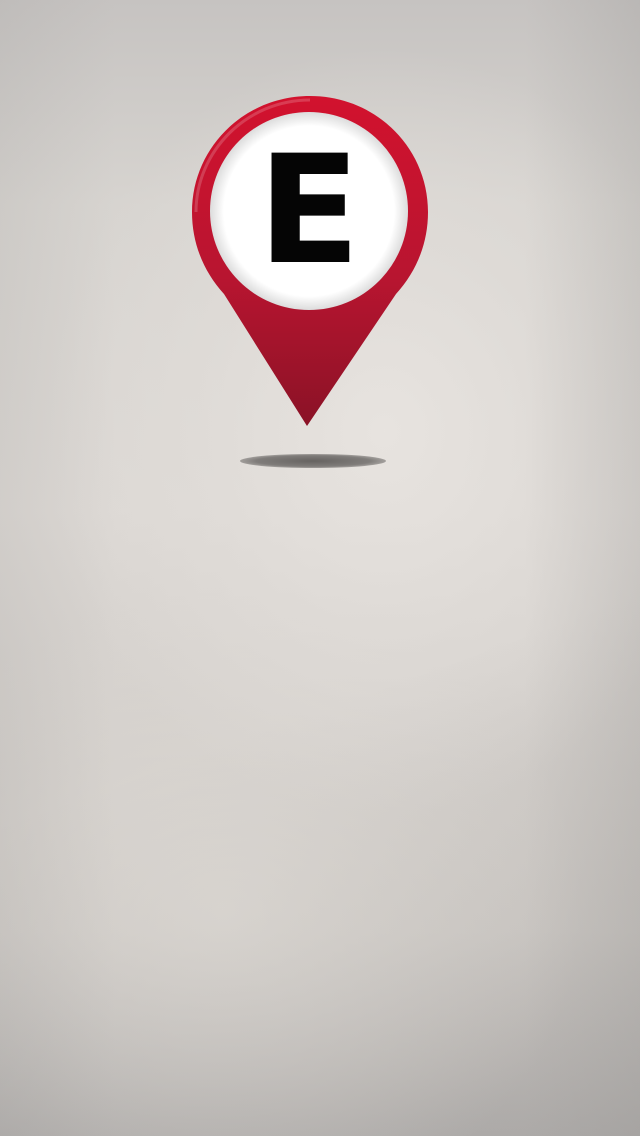 The width and height of the screenshot is (640, 1136). What do you see at coordinates (313, 461) in the screenshot?
I see `pin-shadow` at bounding box center [313, 461].